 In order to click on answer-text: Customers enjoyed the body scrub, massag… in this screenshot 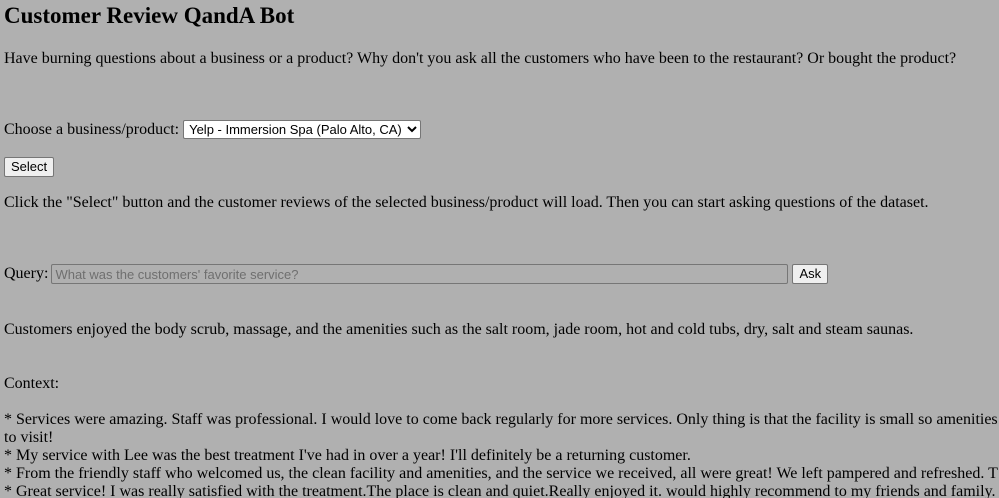, I will do `click(459, 329)`.